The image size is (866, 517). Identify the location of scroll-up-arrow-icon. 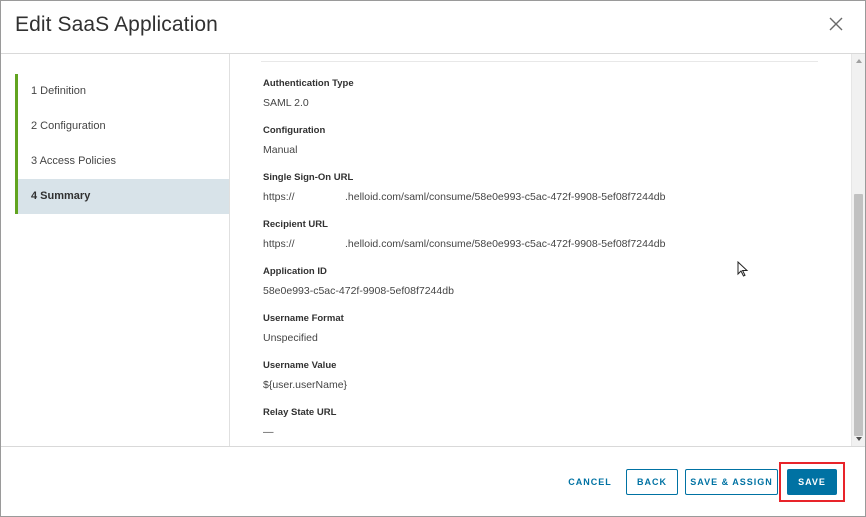
(859, 61).